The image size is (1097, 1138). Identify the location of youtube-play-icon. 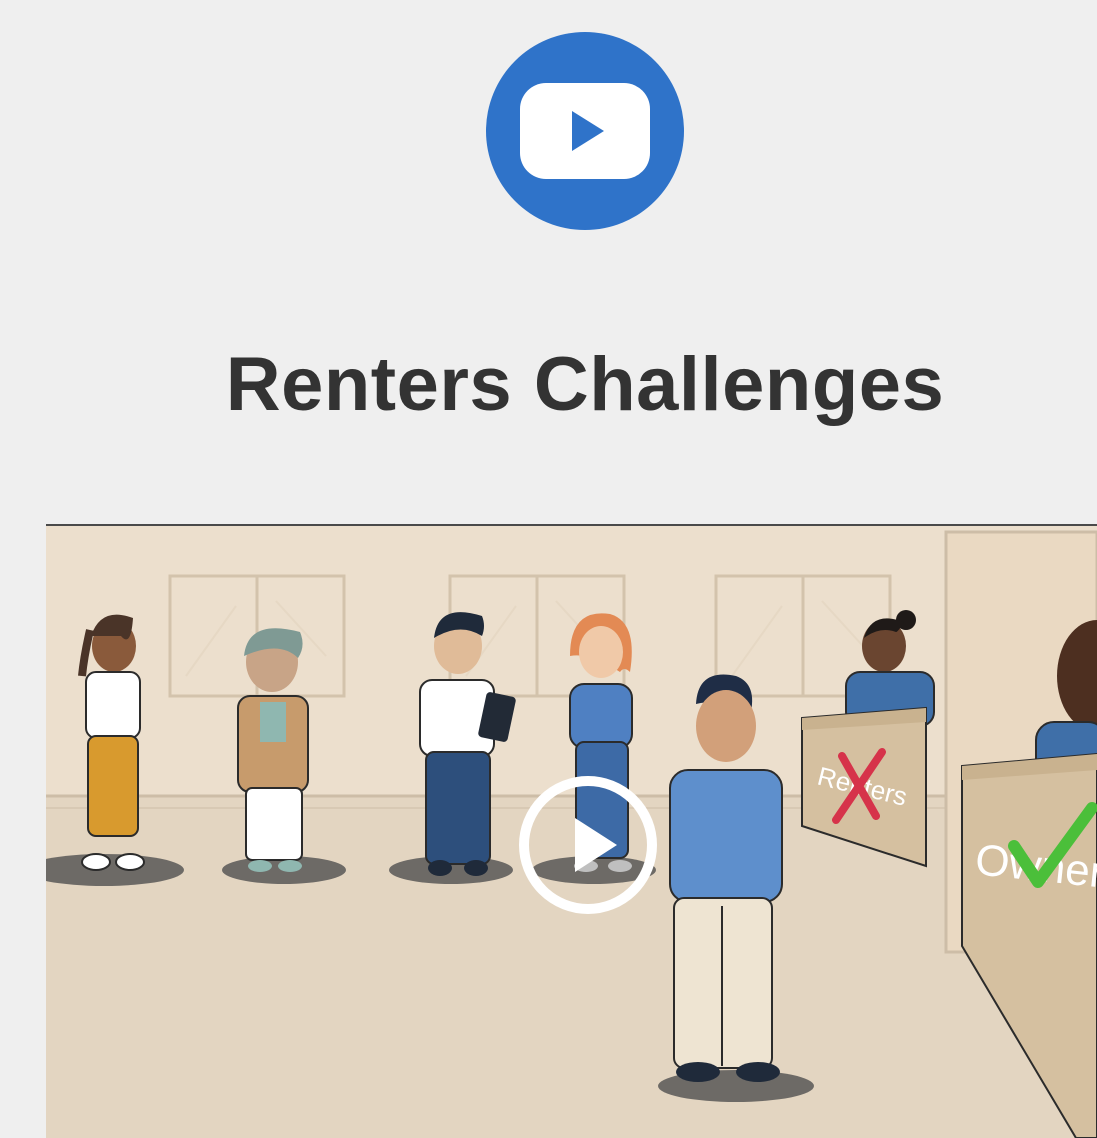
(585, 131).